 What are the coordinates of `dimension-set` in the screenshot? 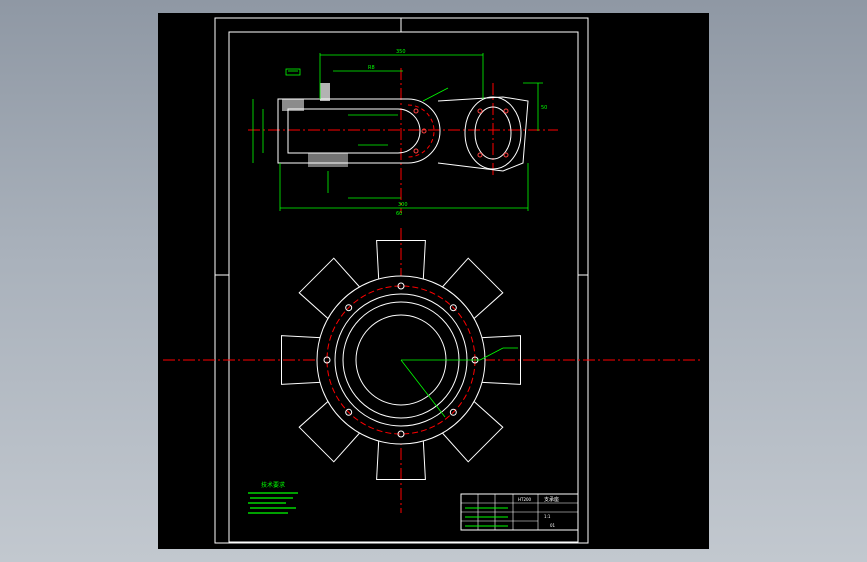 It's located at (397, 132).